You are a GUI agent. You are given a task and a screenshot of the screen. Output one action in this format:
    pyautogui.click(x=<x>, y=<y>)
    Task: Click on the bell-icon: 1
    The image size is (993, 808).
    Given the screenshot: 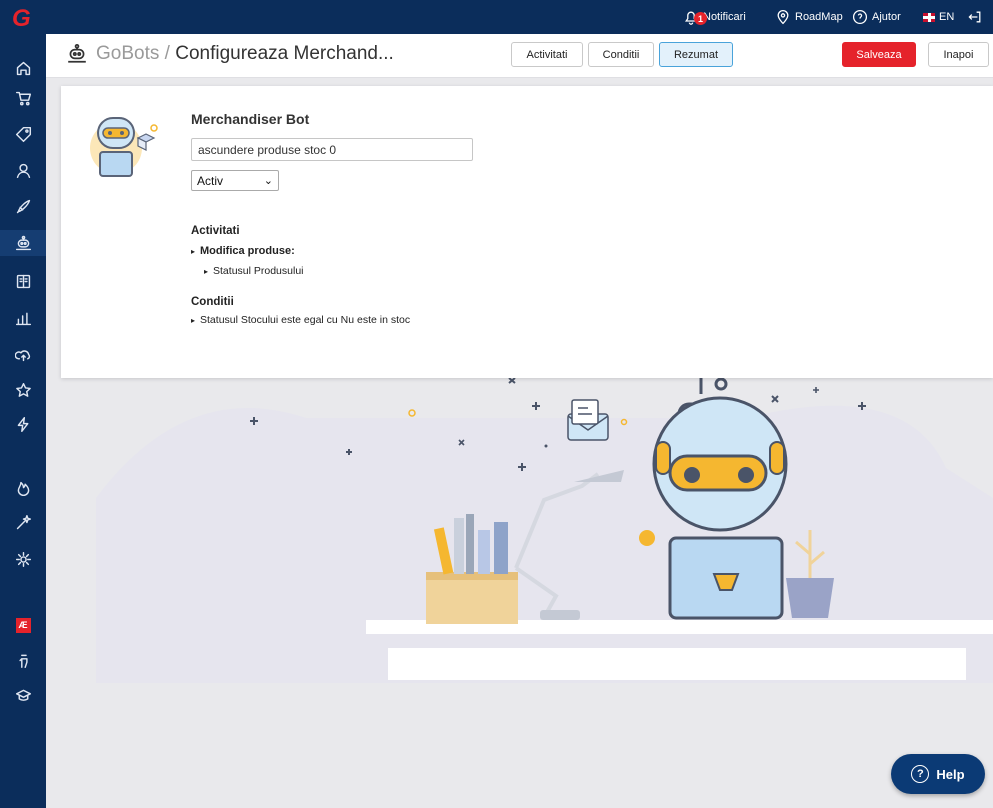 What is the action you would take?
    pyautogui.click(x=695, y=17)
    